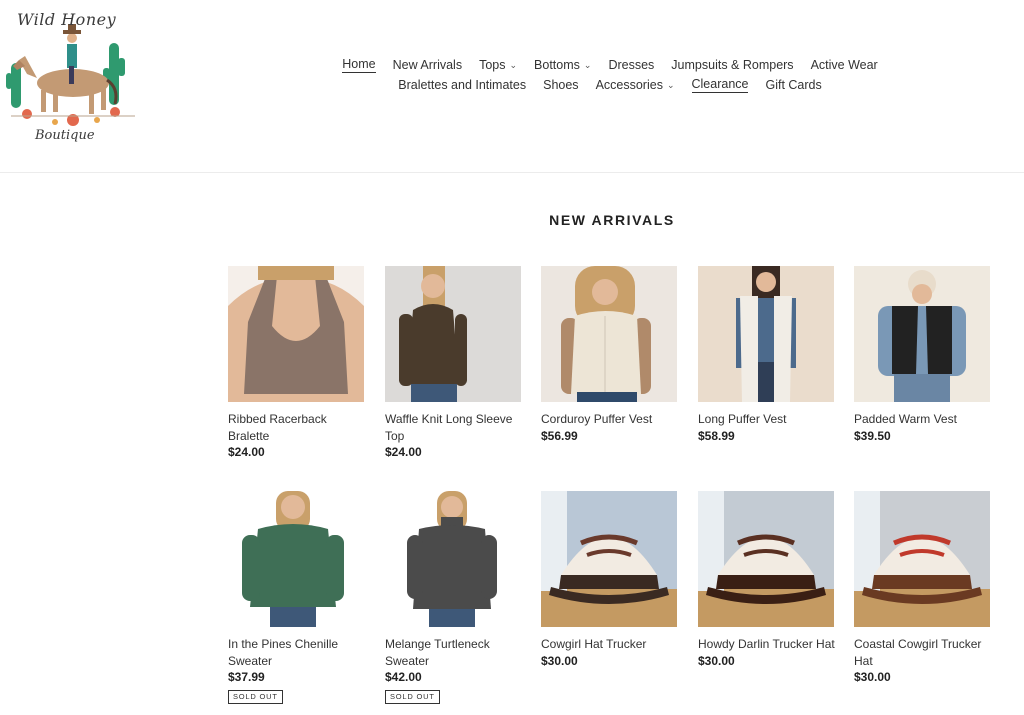 The height and width of the screenshot is (715, 1024). Describe the element at coordinates (559, 435) in the screenshot. I see `product-price: $56.99` at that location.